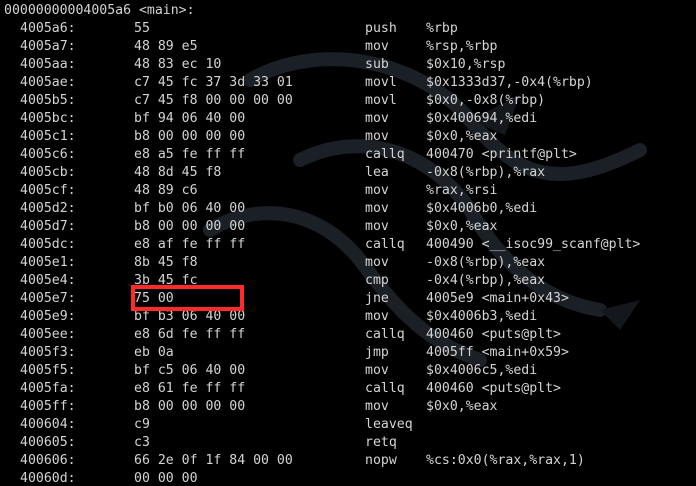 This screenshot has width=696, height=486. Describe the element at coordinates (190, 388) in the screenshot. I see `instruction-bytes: e8 61 fe ff ff` at that location.